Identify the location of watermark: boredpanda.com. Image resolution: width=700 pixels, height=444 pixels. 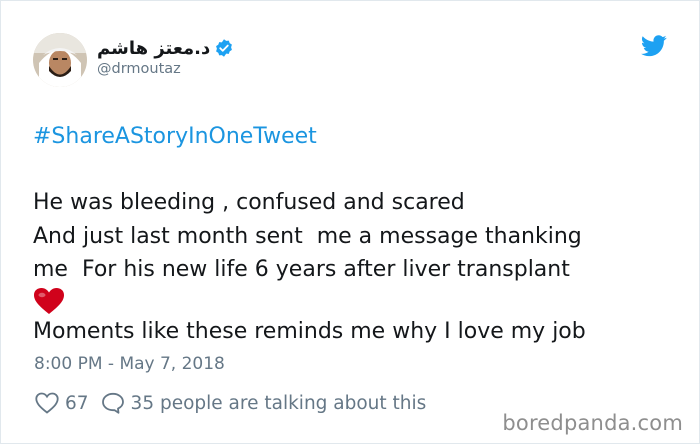
(592, 423).